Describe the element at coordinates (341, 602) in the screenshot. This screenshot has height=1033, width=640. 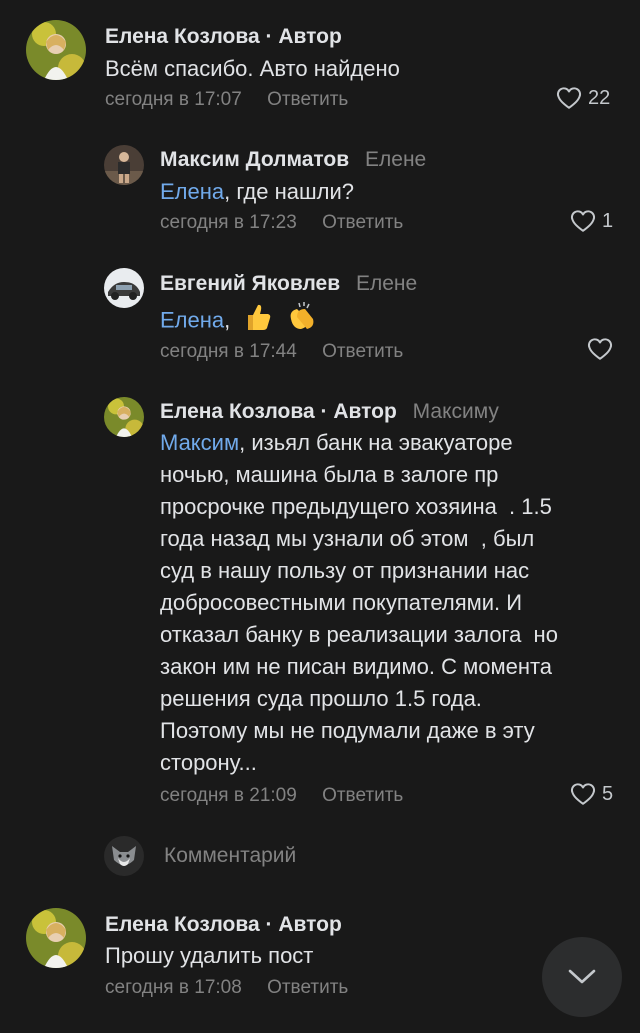
I see `comment-text-line: добросовестными покупателями. И` at that location.